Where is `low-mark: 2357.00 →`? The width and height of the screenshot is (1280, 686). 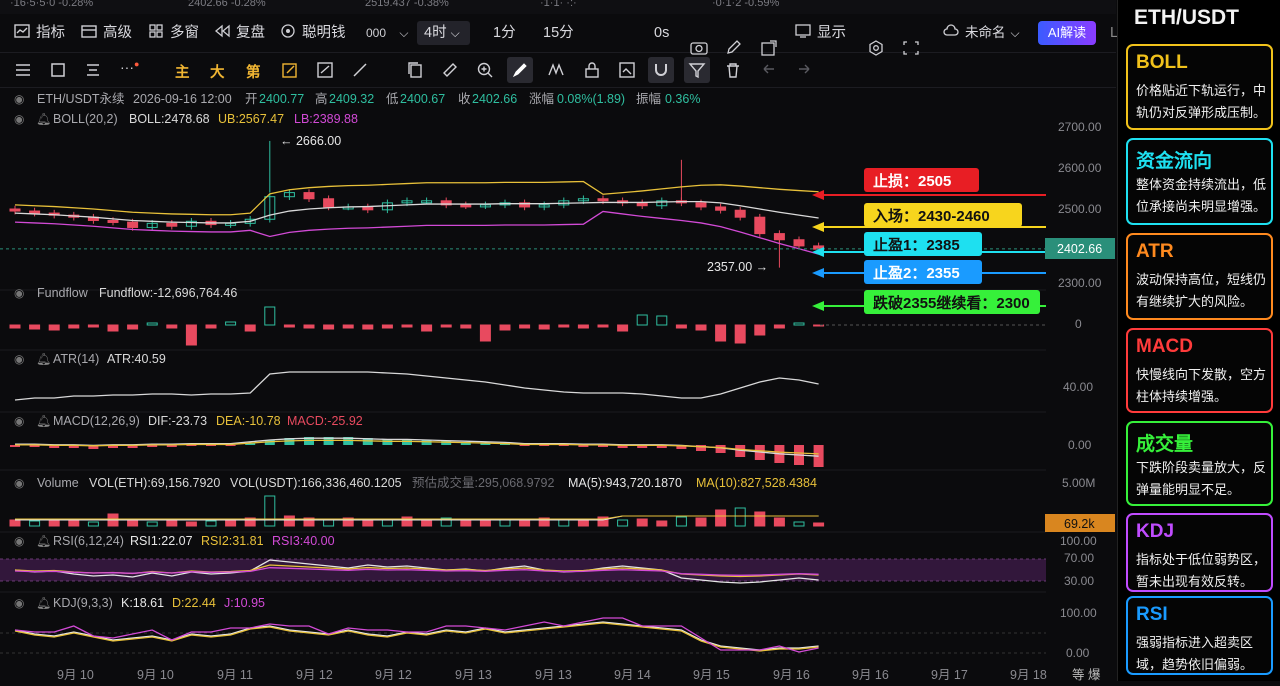
low-mark: 2357.00 → is located at coordinates (737, 267).